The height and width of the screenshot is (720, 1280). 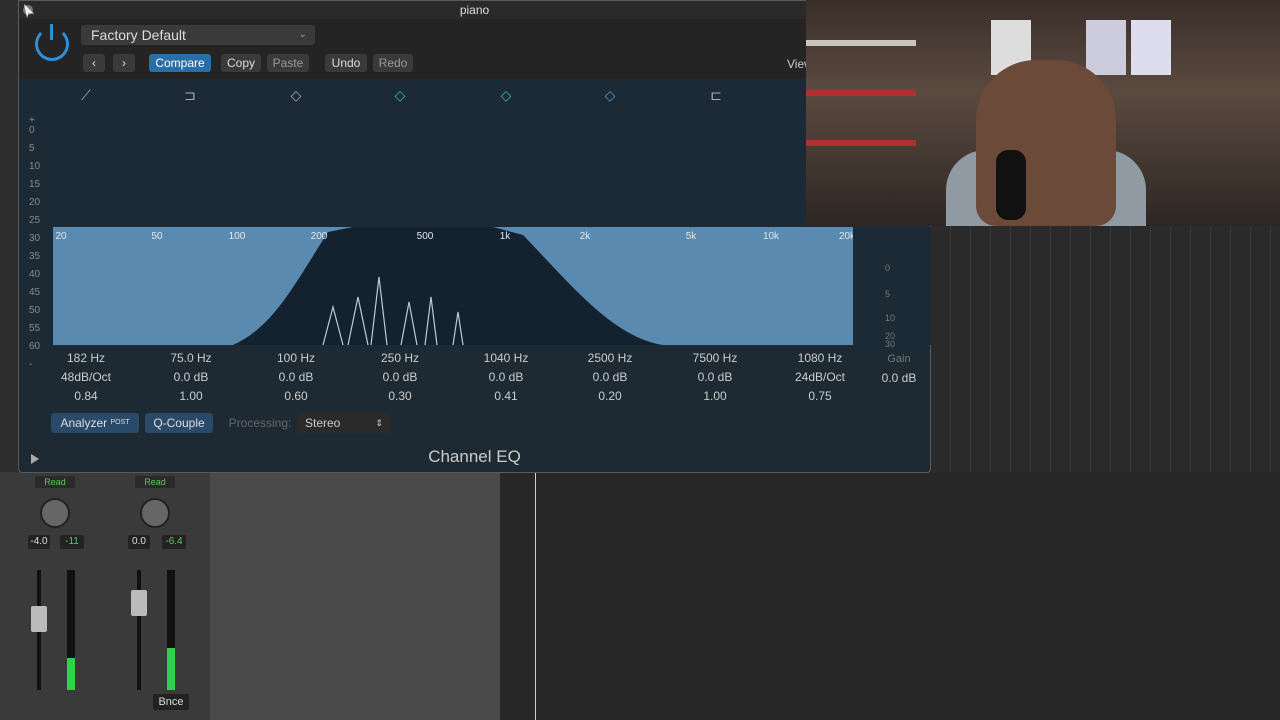 What do you see at coordinates (888, 268) in the screenshot?
I see `gain-scale-label: 0` at bounding box center [888, 268].